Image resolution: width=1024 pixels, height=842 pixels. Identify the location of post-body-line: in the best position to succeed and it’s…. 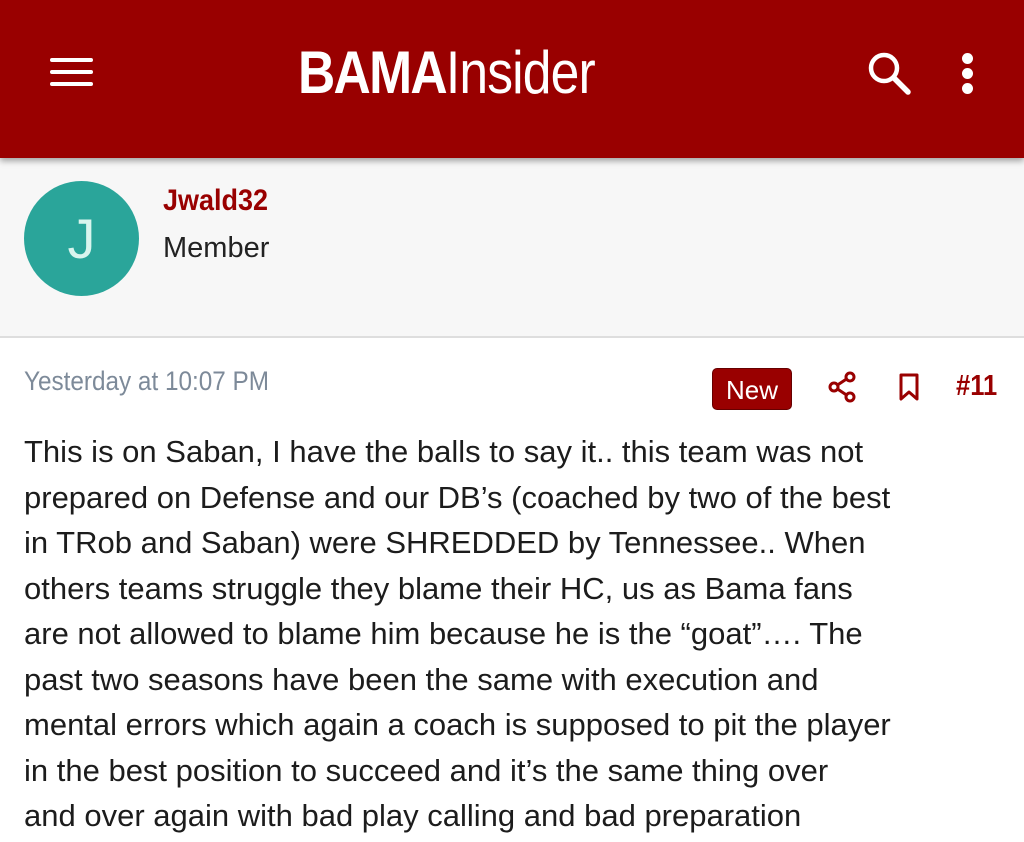
(426, 770).